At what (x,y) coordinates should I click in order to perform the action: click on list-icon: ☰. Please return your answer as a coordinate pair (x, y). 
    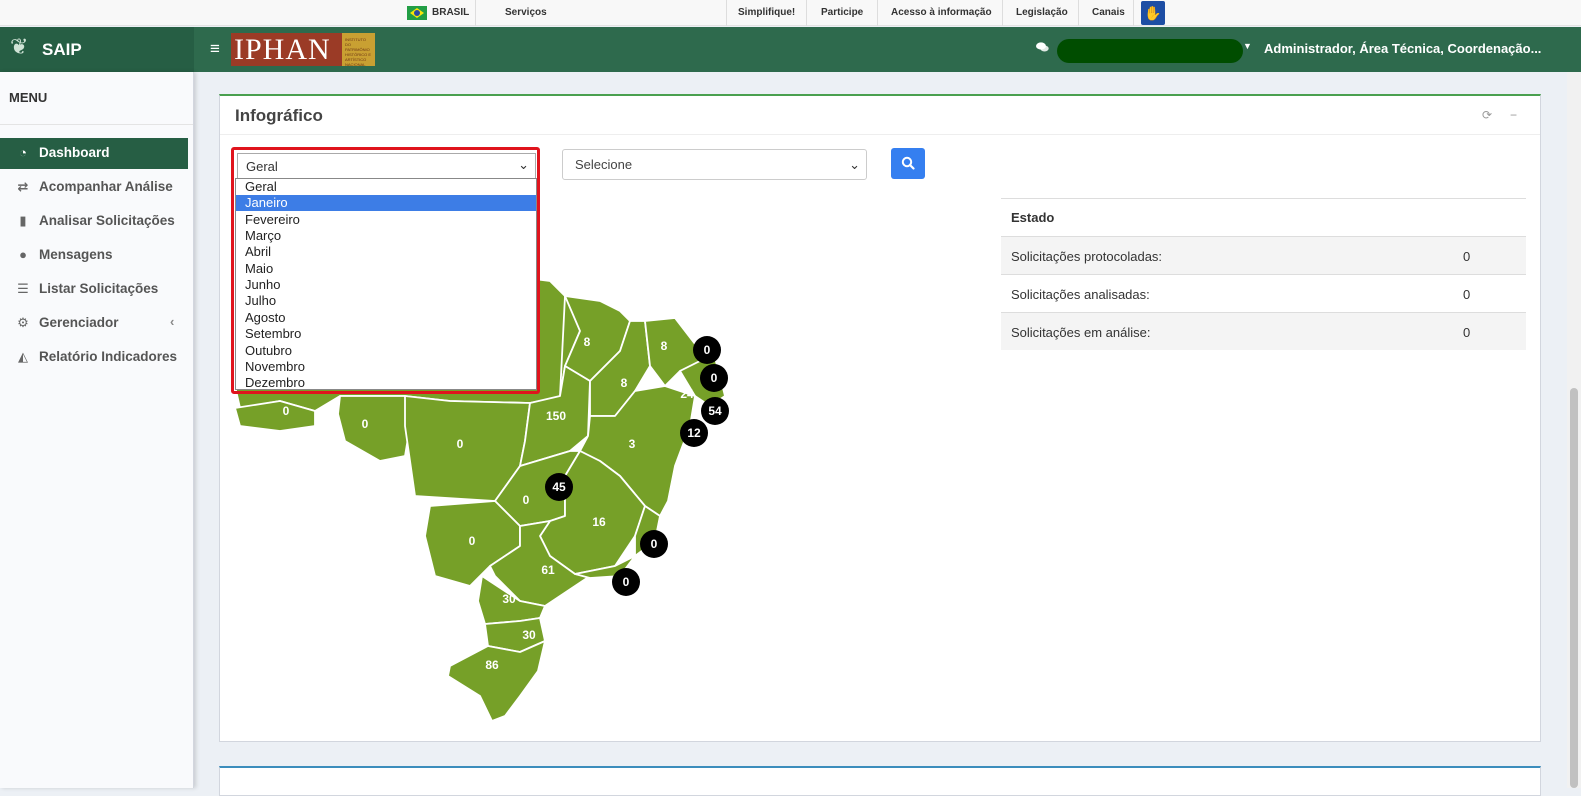
    Looking at the image, I should click on (23, 288).